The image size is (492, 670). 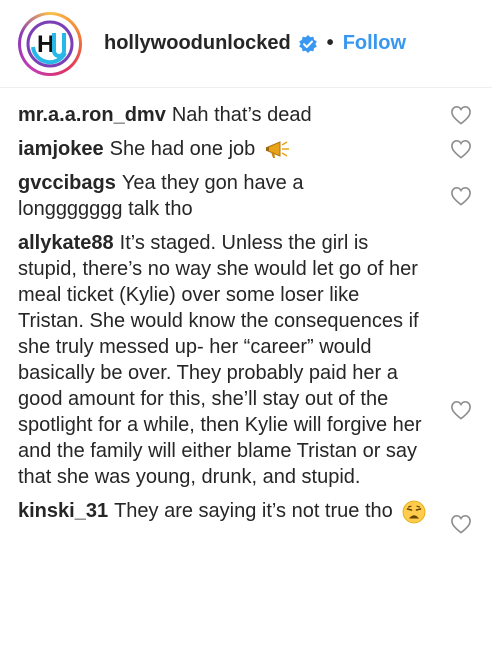 I want to click on comment-item: mr.a.a.ron_dmv Nah that’s dead, so click(x=255, y=115).